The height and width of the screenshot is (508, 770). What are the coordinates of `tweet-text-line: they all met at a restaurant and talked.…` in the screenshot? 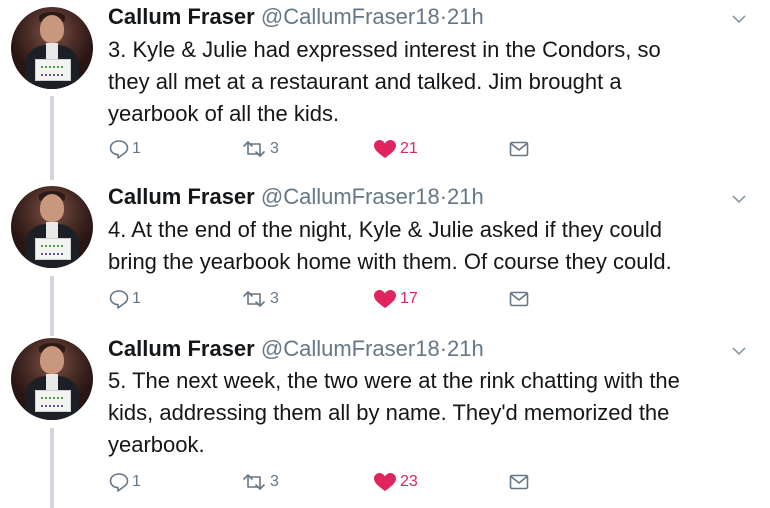 It's located at (365, 81).